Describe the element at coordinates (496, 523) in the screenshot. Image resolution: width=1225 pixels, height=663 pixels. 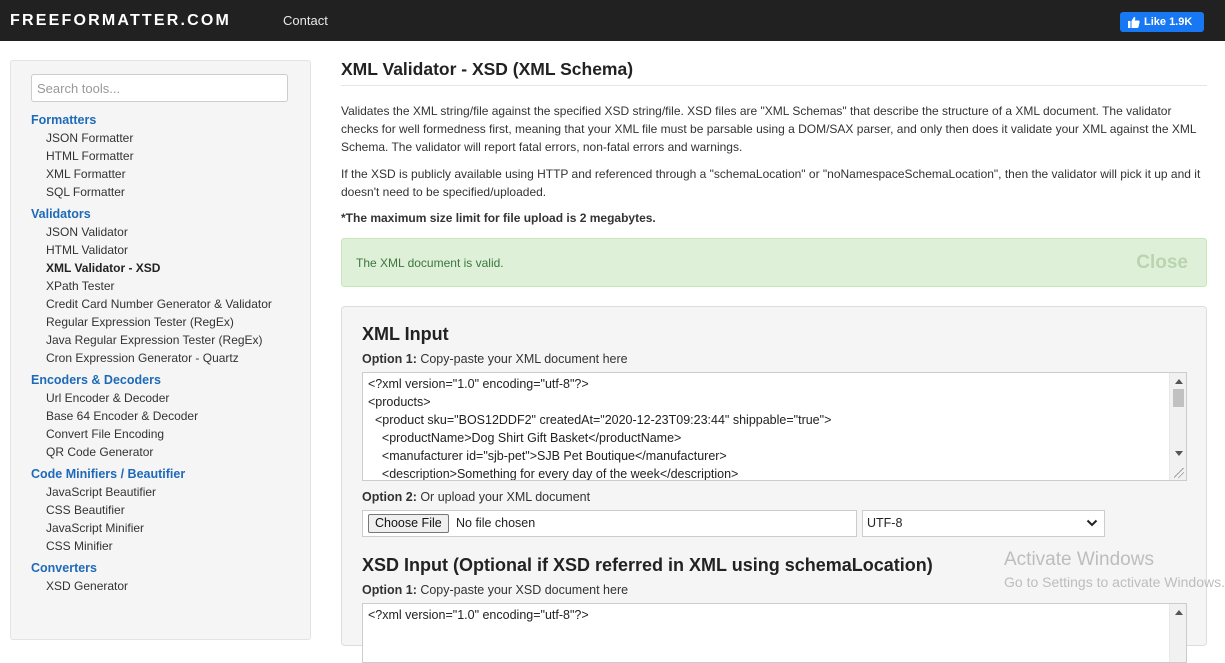
I see `no-file-chosen-text: No file chosen` at that location.